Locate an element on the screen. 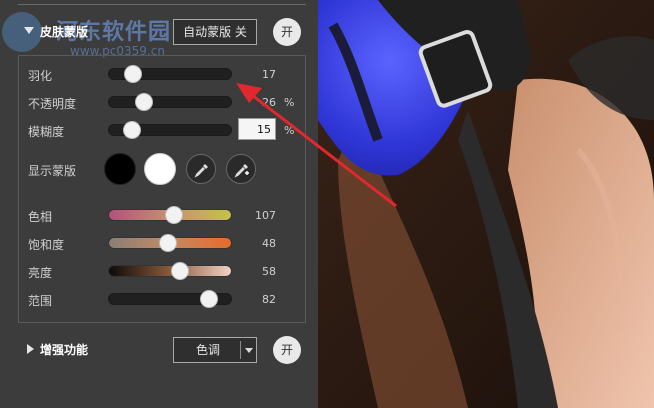 This screenshot has height=408, width=654. hue-slider-knob is located at coordinates (173, 215).